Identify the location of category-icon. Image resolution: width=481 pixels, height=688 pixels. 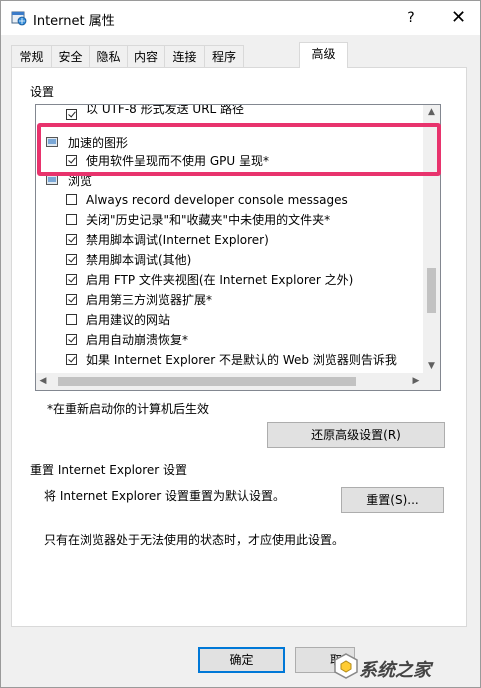
(52, 180).